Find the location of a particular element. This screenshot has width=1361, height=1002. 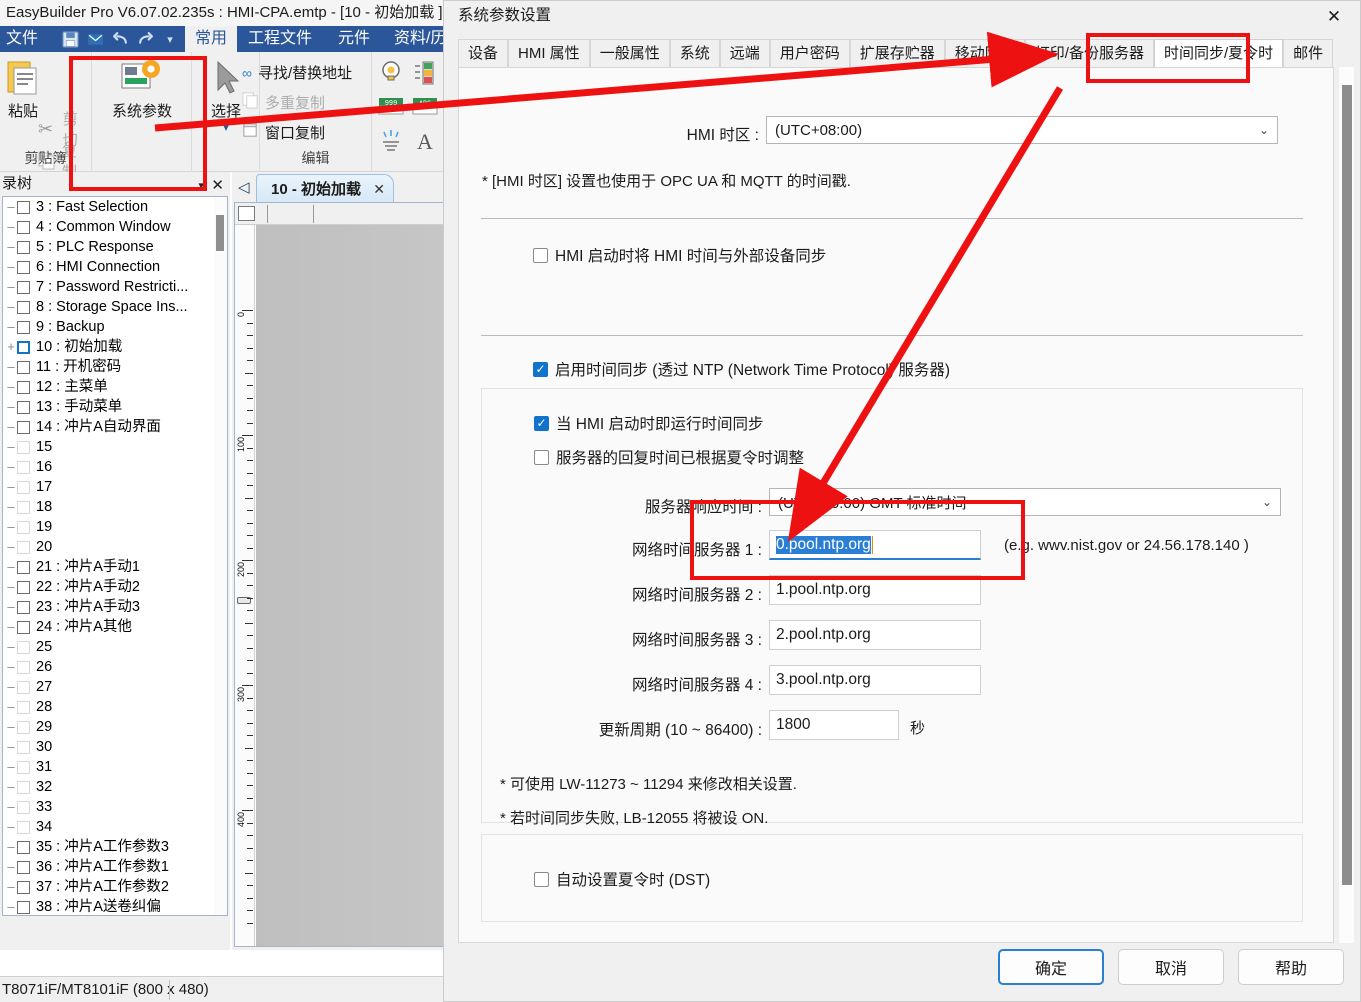

dialog-scrollbar-thumb is located at coordinates (1347, 485).